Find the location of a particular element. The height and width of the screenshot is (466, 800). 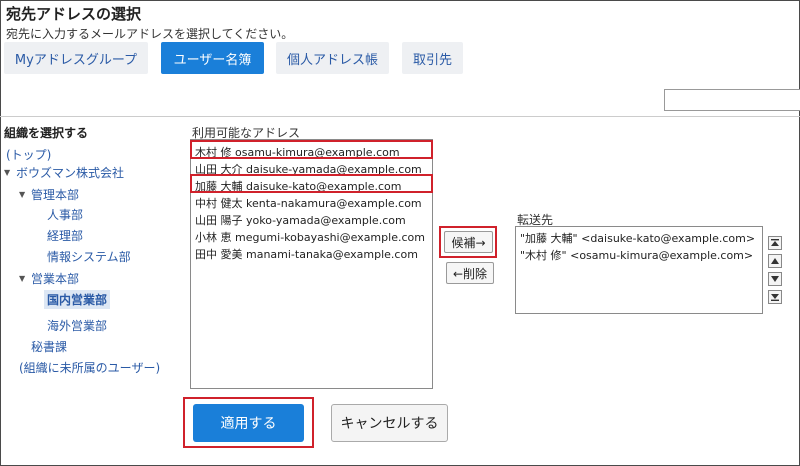

tab-user-directory: ユーザー名簿 is located at coordinates (212, 58).